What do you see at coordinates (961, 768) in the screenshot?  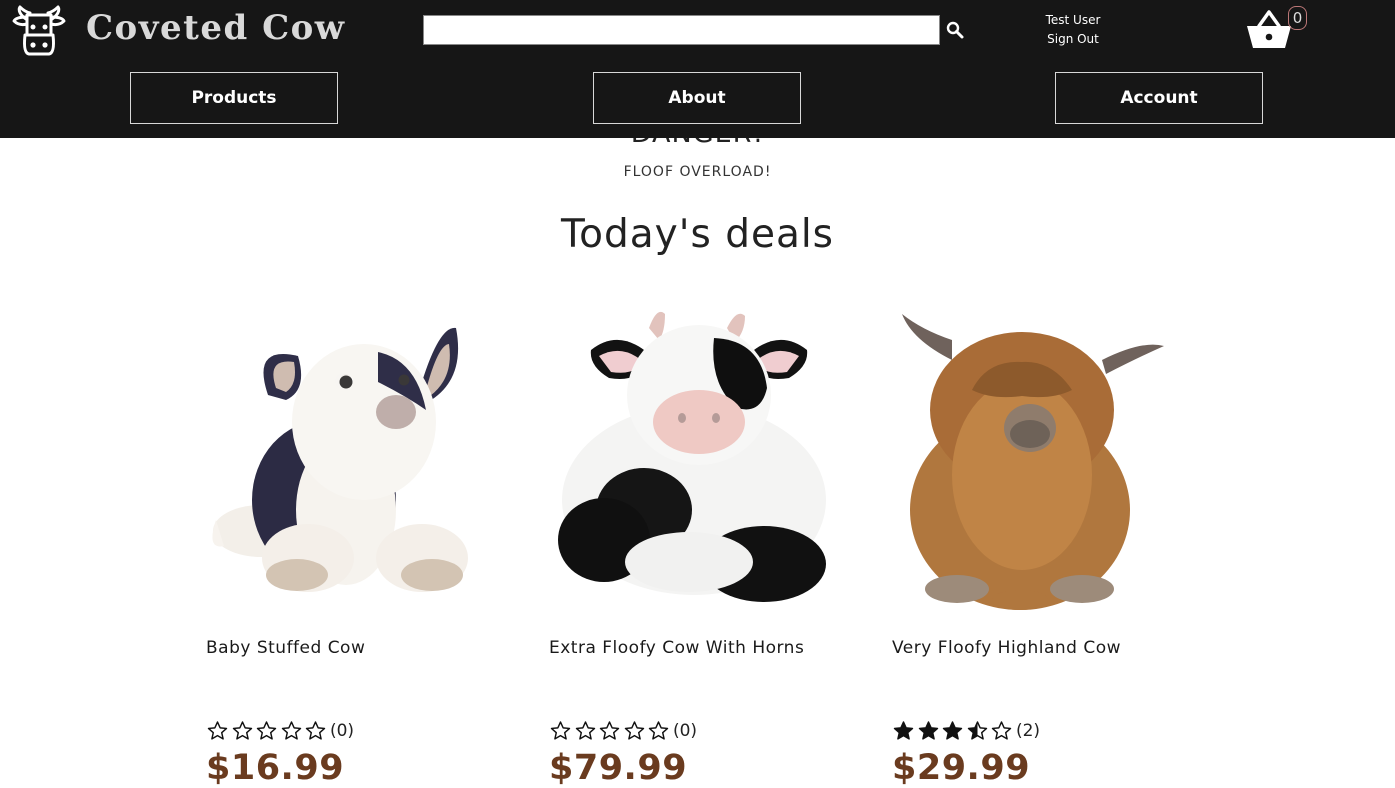 I see `product-price: $29.99` at bounding box center [961, 768].